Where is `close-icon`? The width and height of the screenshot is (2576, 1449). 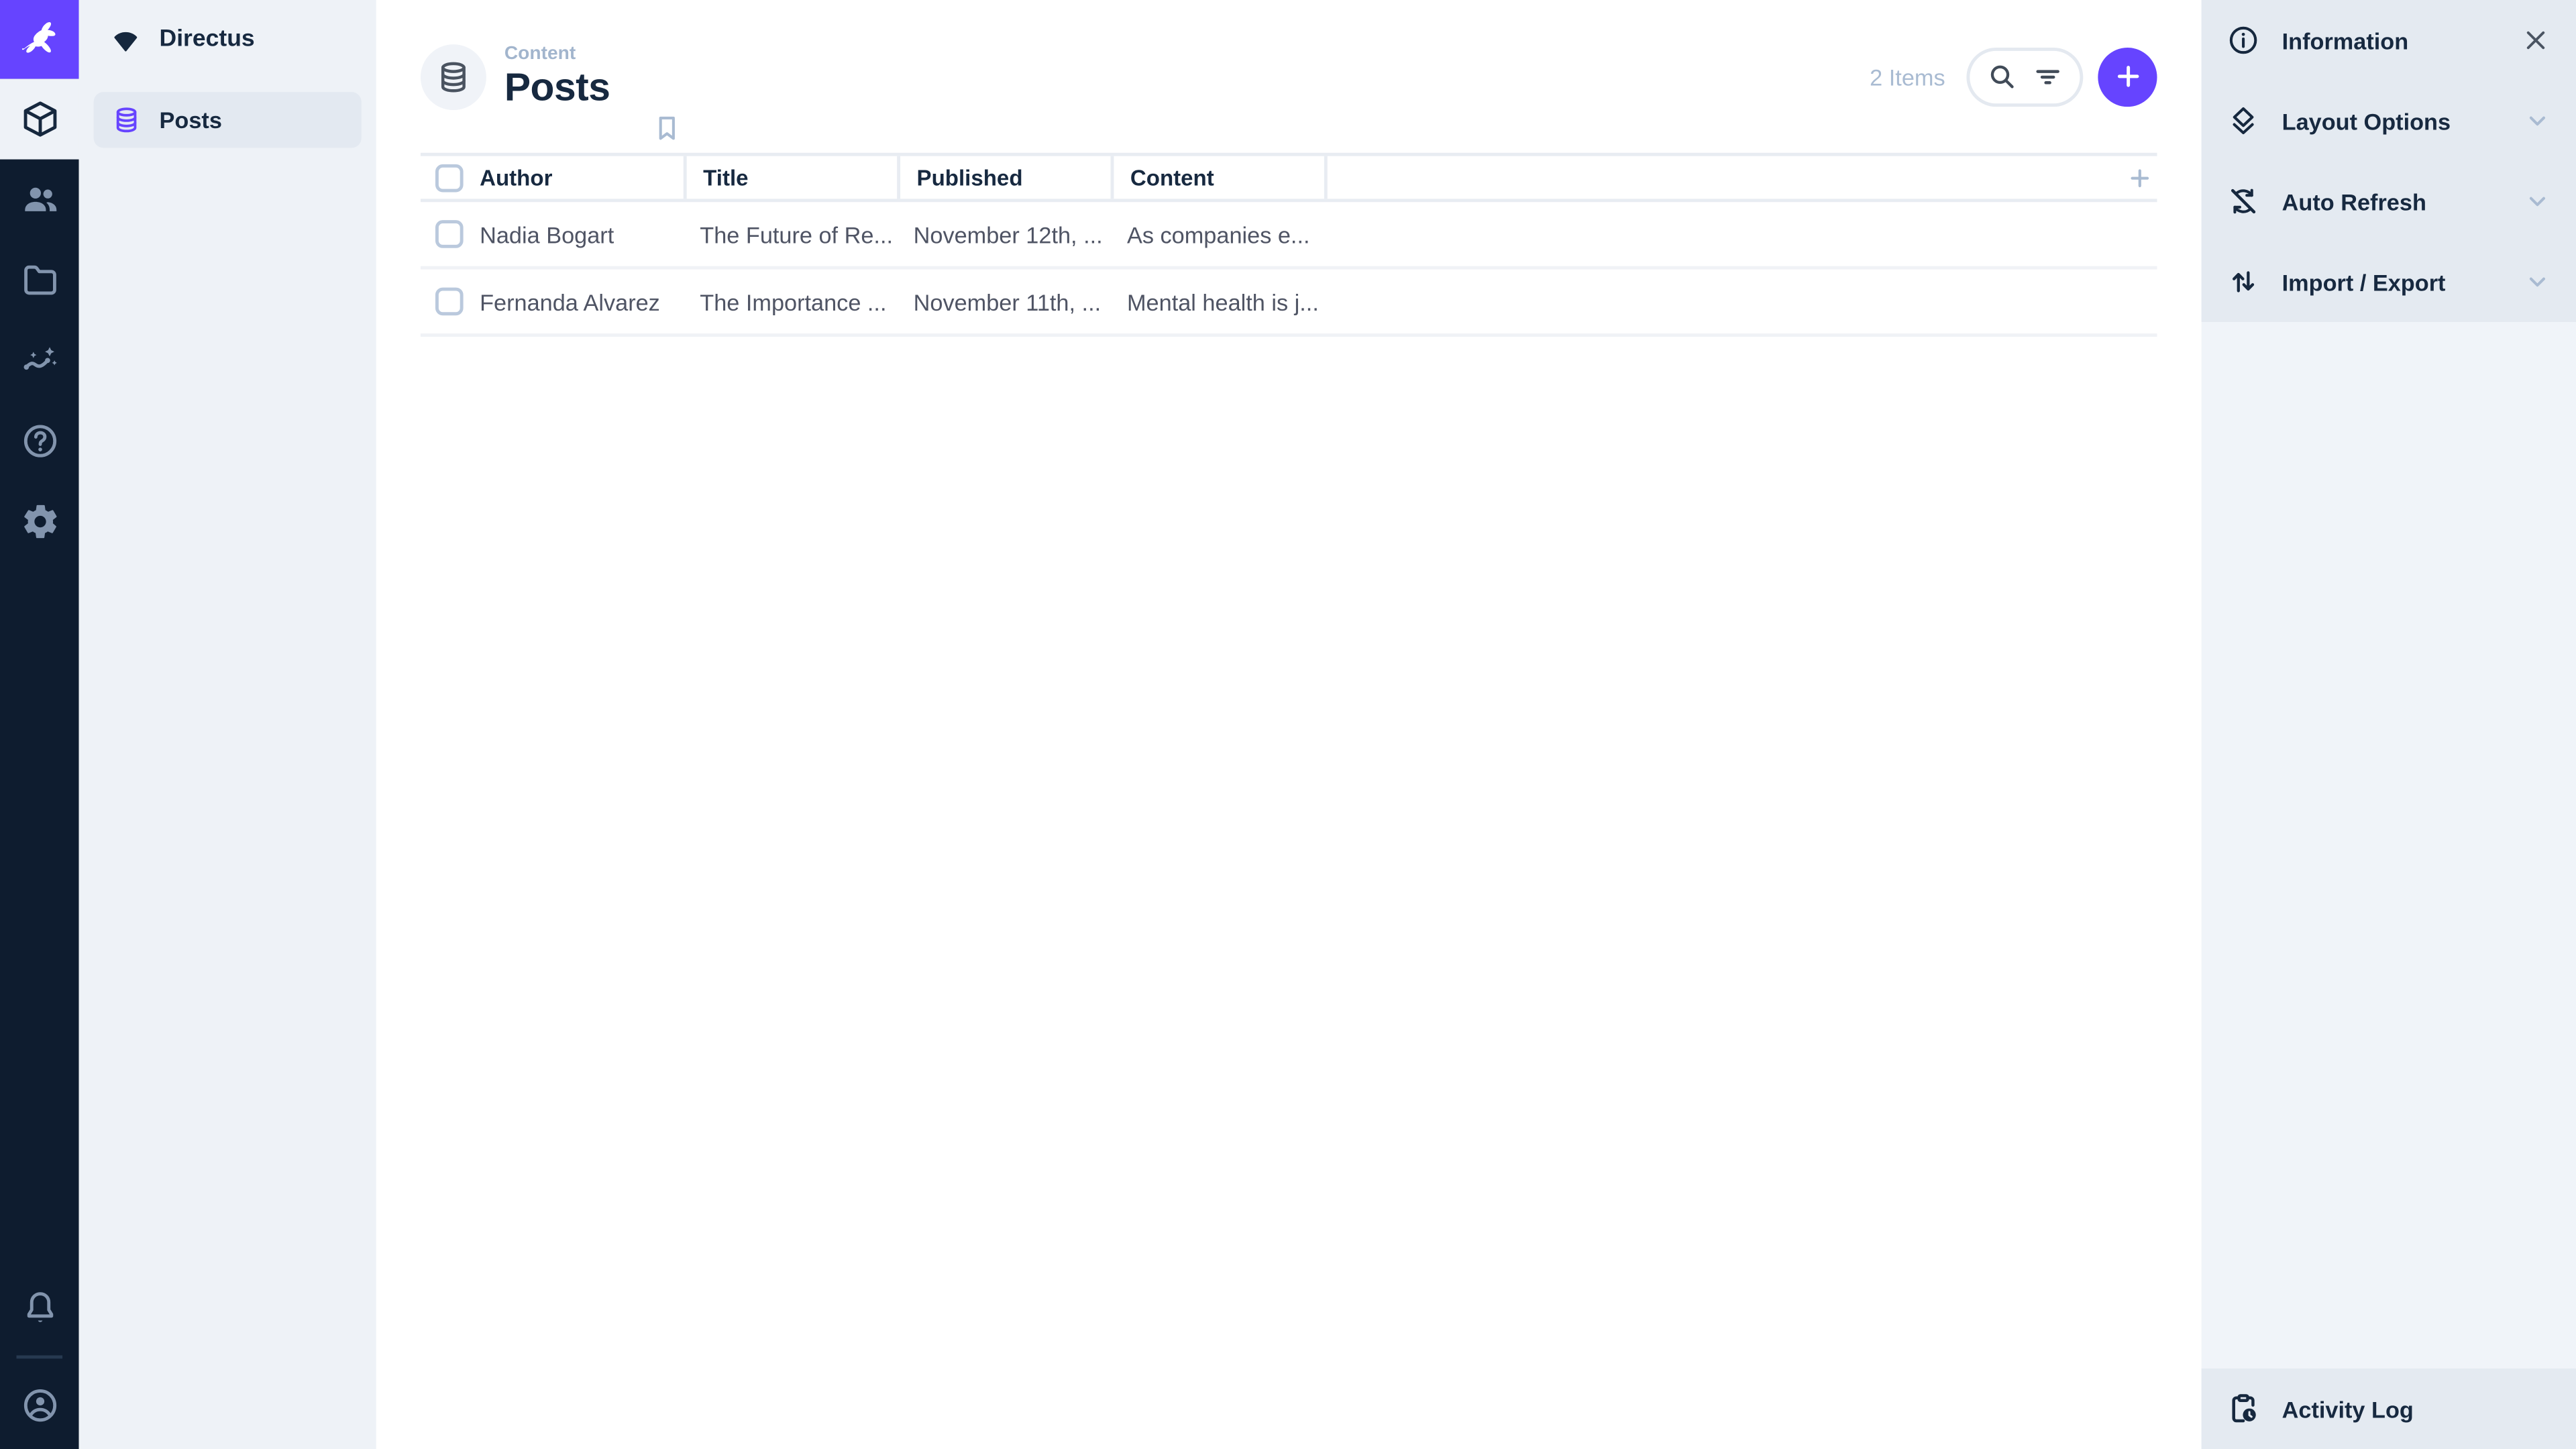 close-icon is located at coordinates (2536, 40).